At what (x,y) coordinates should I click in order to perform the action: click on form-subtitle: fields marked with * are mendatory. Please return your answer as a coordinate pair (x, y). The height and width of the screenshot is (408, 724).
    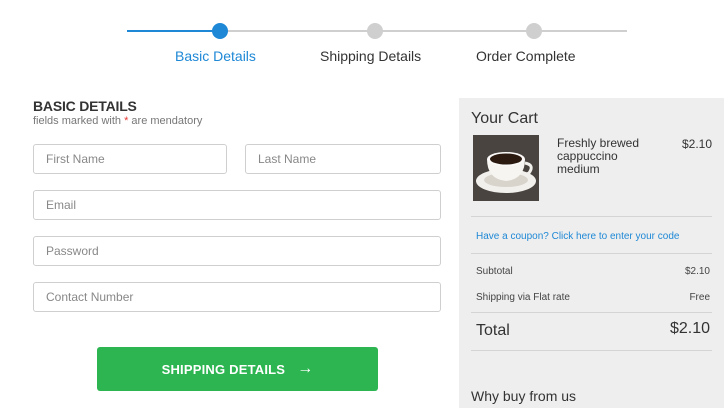
    Looking at the image, I should click on (117, 121).